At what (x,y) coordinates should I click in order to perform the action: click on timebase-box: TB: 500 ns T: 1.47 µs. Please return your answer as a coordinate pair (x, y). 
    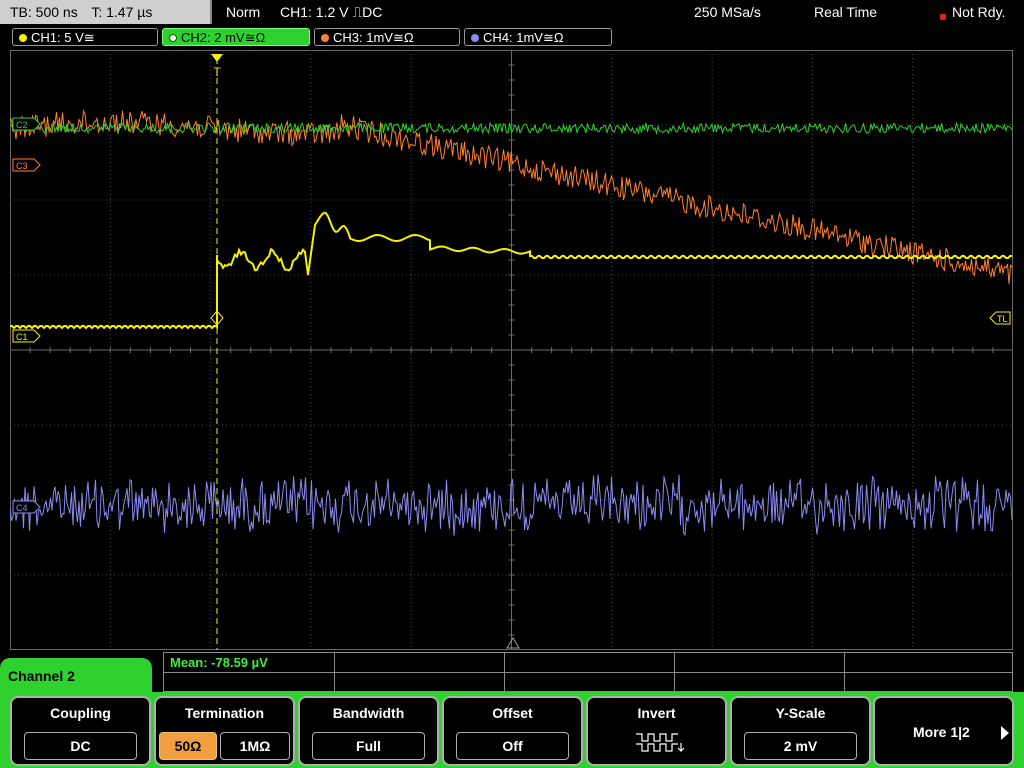
    Looking at the image, I should click on (106, 12).